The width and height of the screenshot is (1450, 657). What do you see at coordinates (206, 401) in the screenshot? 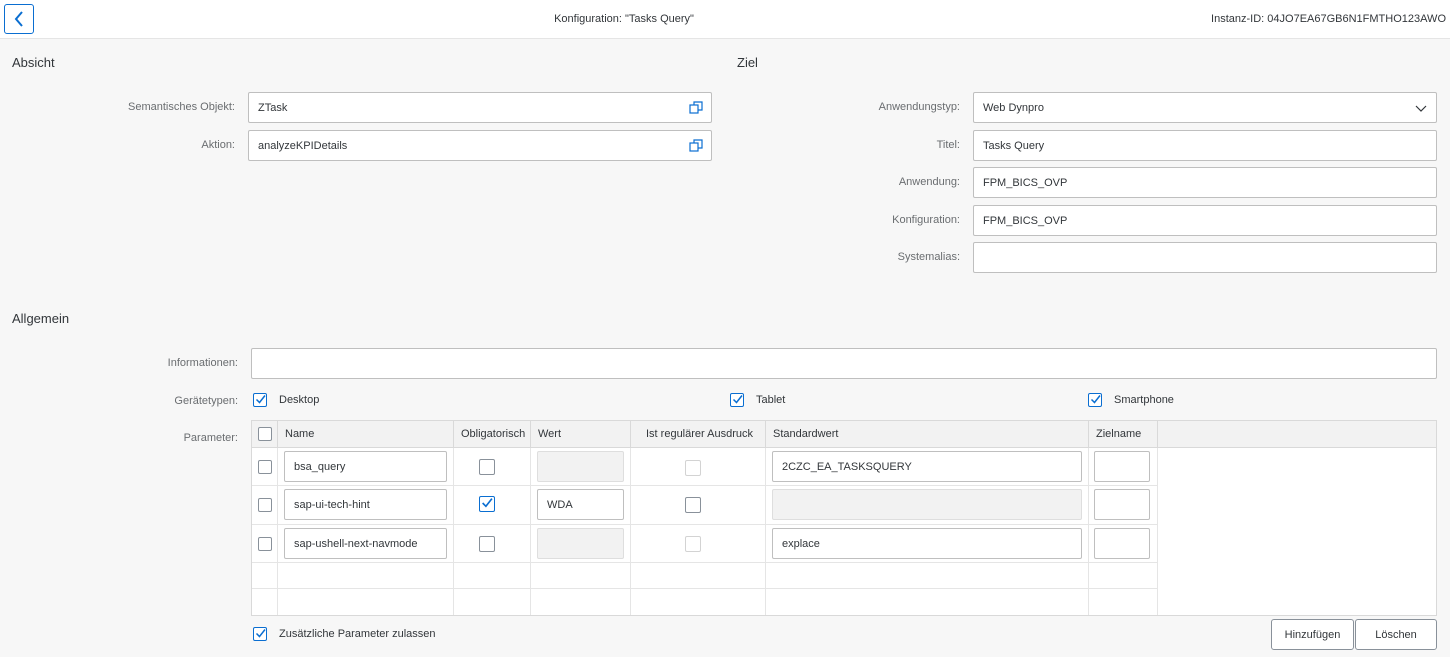
I see `device-types-label: Gerätetypen:` at bounding box center [206, 401].